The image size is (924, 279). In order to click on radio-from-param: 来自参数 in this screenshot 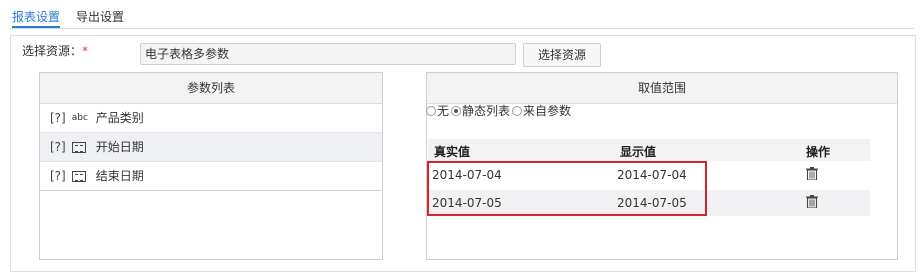, I will do `click(541, 110)`.